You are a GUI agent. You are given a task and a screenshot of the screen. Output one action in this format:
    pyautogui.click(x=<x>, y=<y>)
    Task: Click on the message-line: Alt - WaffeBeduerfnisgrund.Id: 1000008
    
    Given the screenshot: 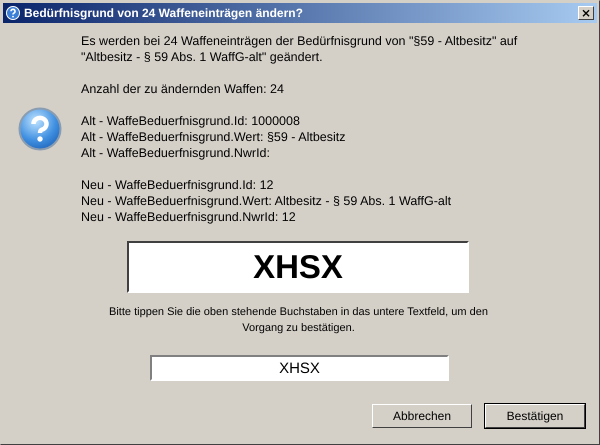 What is the action you would take?
    pyautogui.click(x=191, y=121)
    